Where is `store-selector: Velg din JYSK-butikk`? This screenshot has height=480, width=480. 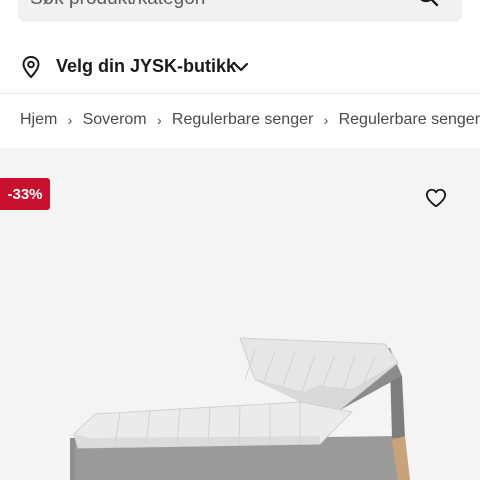 store-selector: Velg din JYSK-butikk is located at coordinates (240, 68).